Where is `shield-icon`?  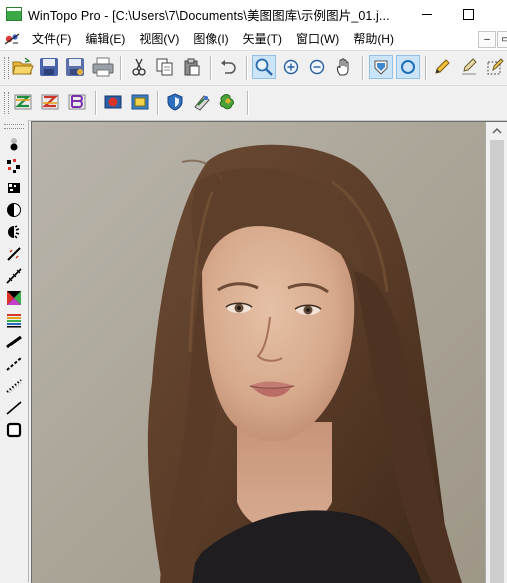 shield-icon is located at coordinates (175, 102).